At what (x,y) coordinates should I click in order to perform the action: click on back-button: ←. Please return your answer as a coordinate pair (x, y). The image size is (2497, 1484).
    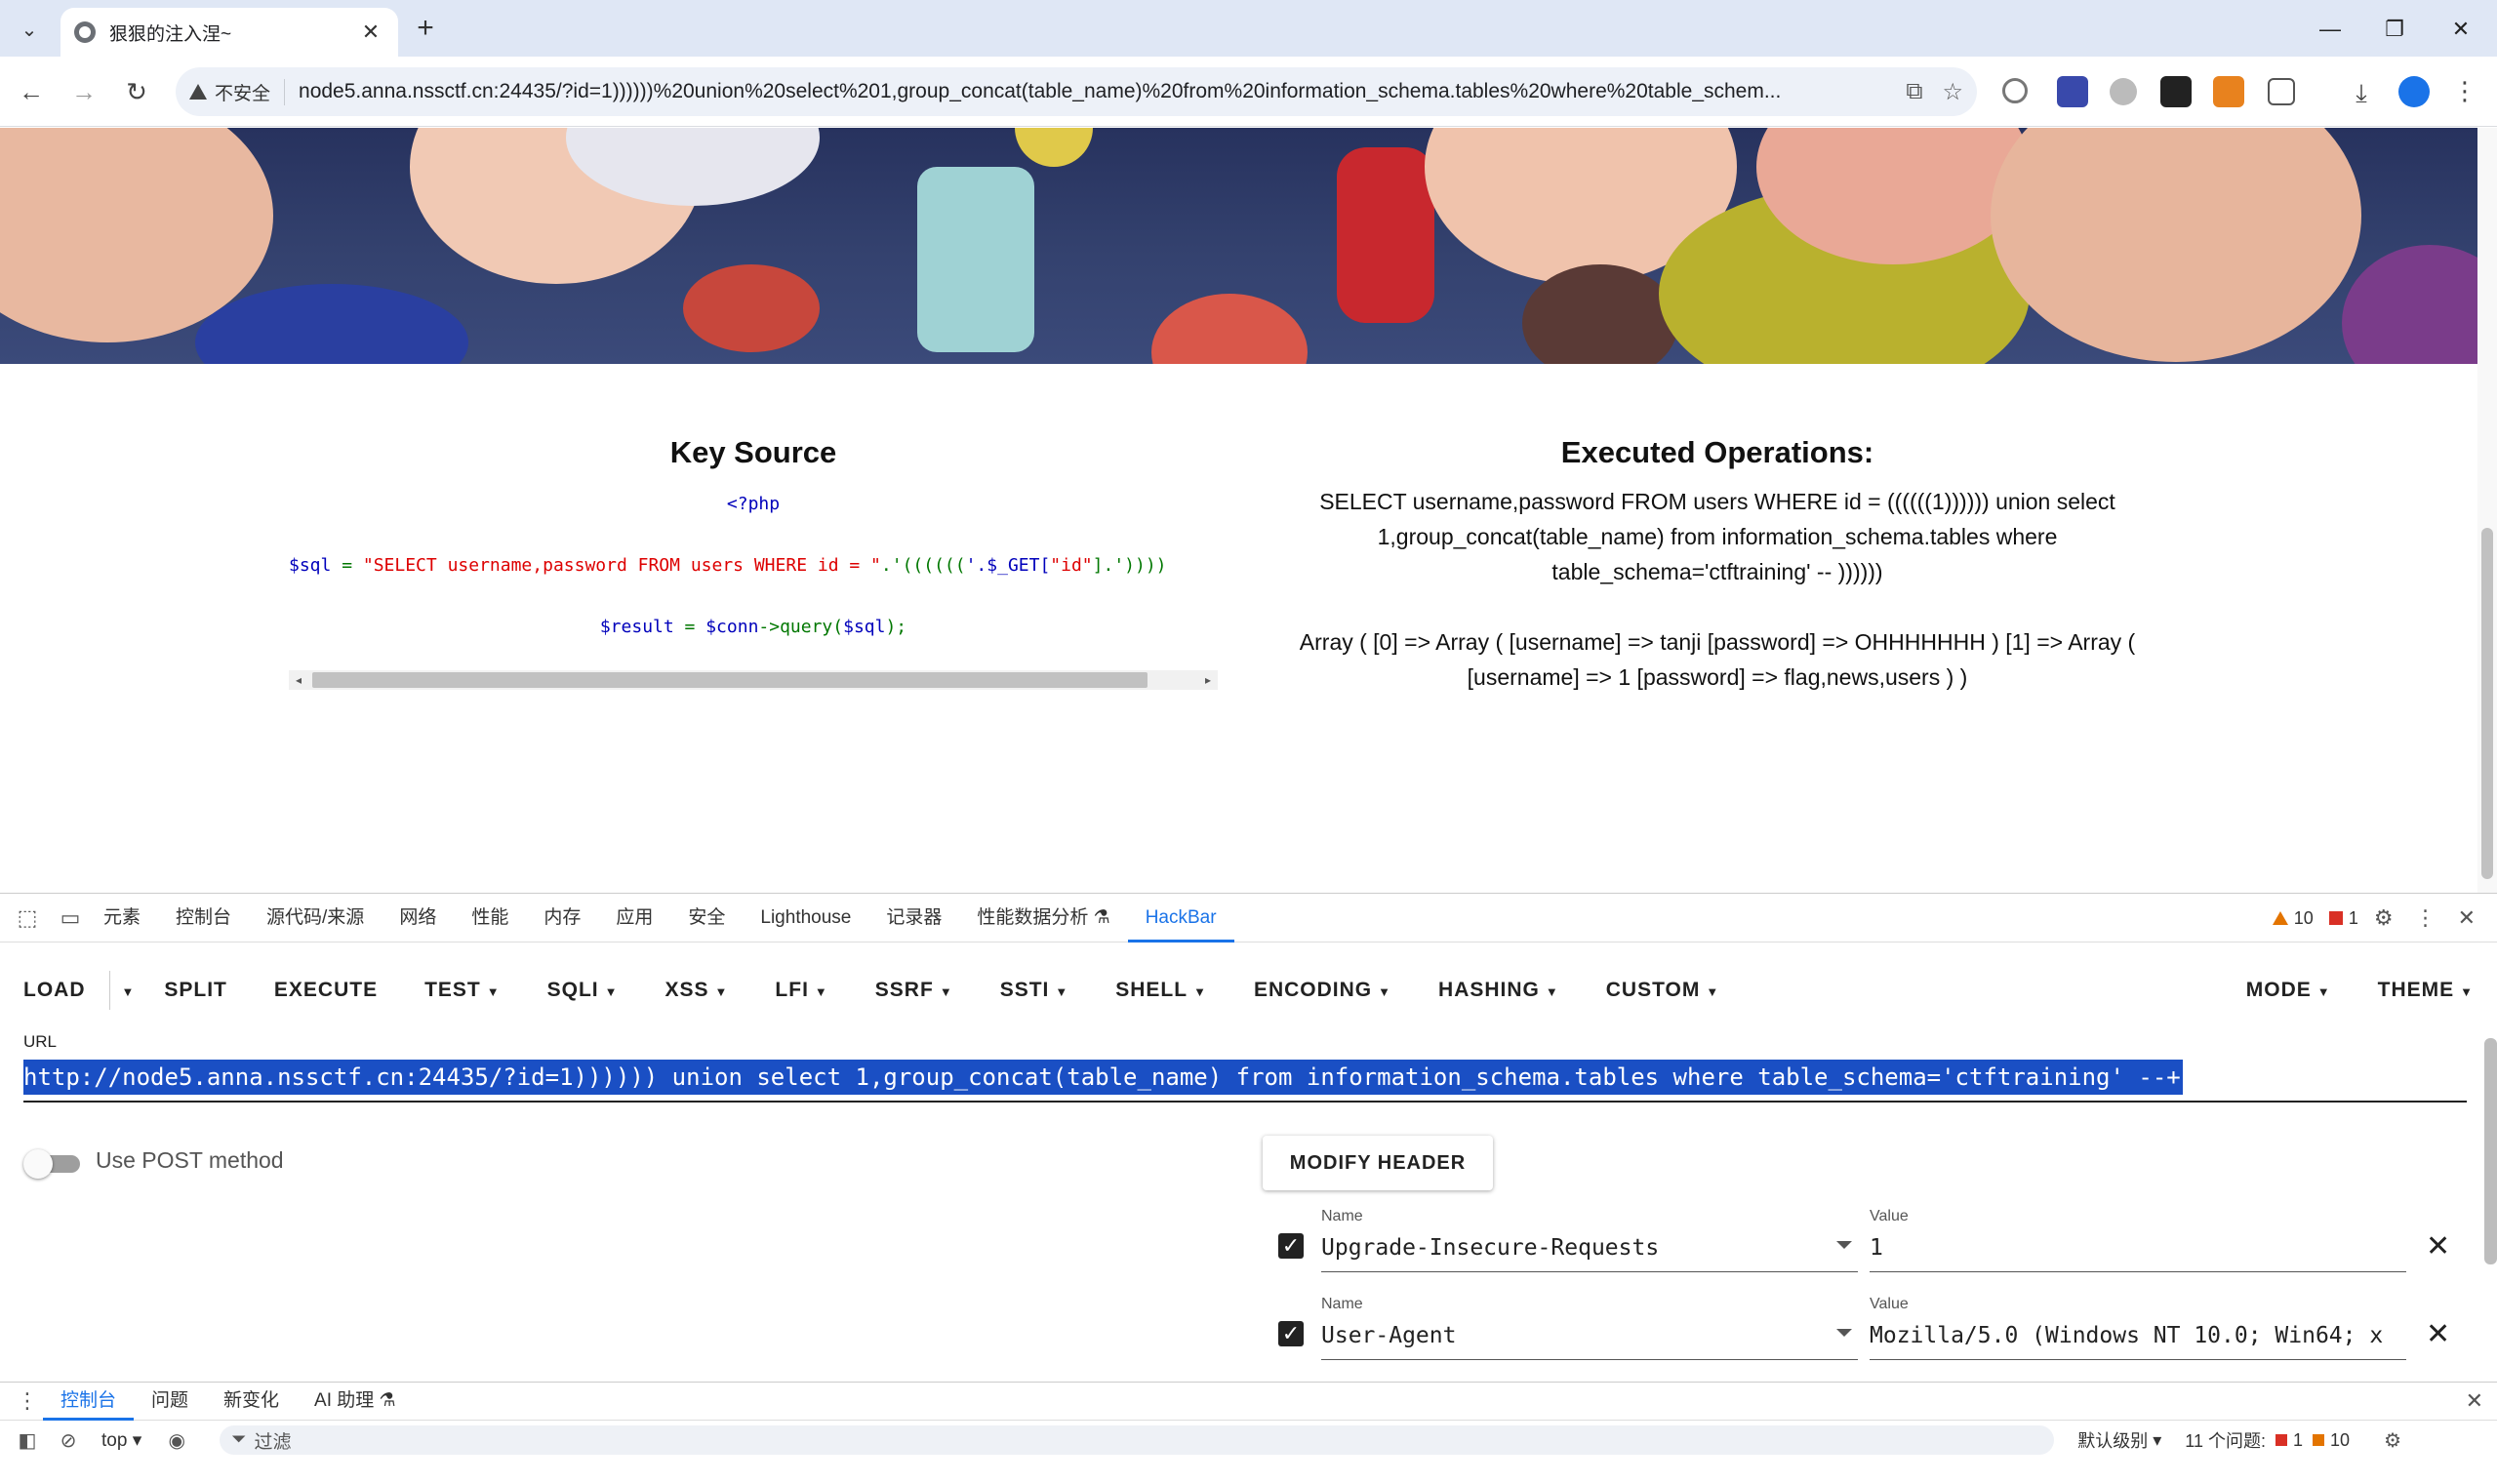
    Looking at the image, I should click on (31, 91).